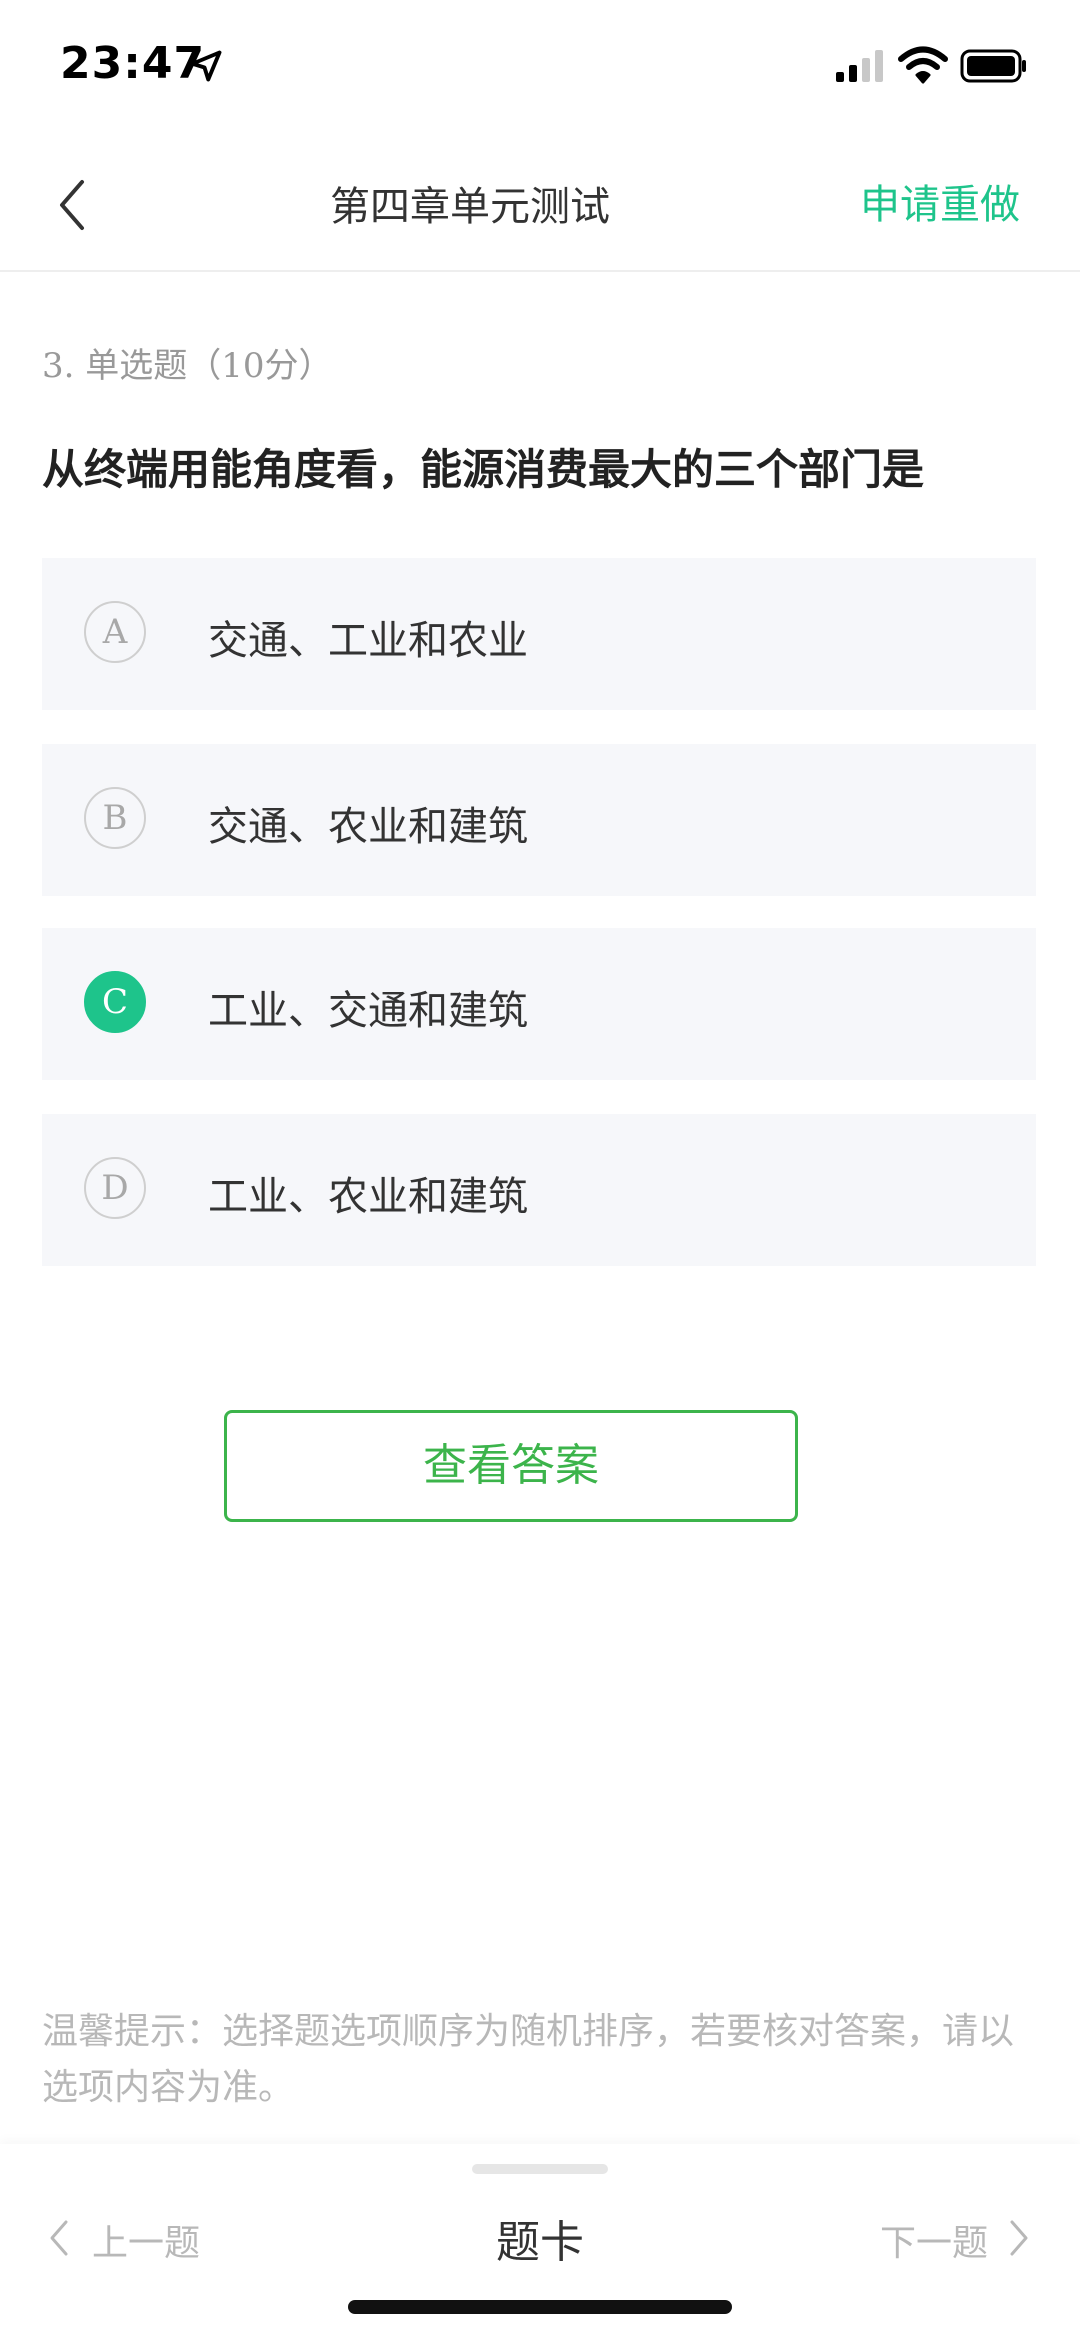 The width and height of the screenshot is (1080, 2337). Describe the element at coordinates (483, 469) in the screenshot. I see `question-text: 从终端用能角度看，能源消费最大的三个部门是` at that location.